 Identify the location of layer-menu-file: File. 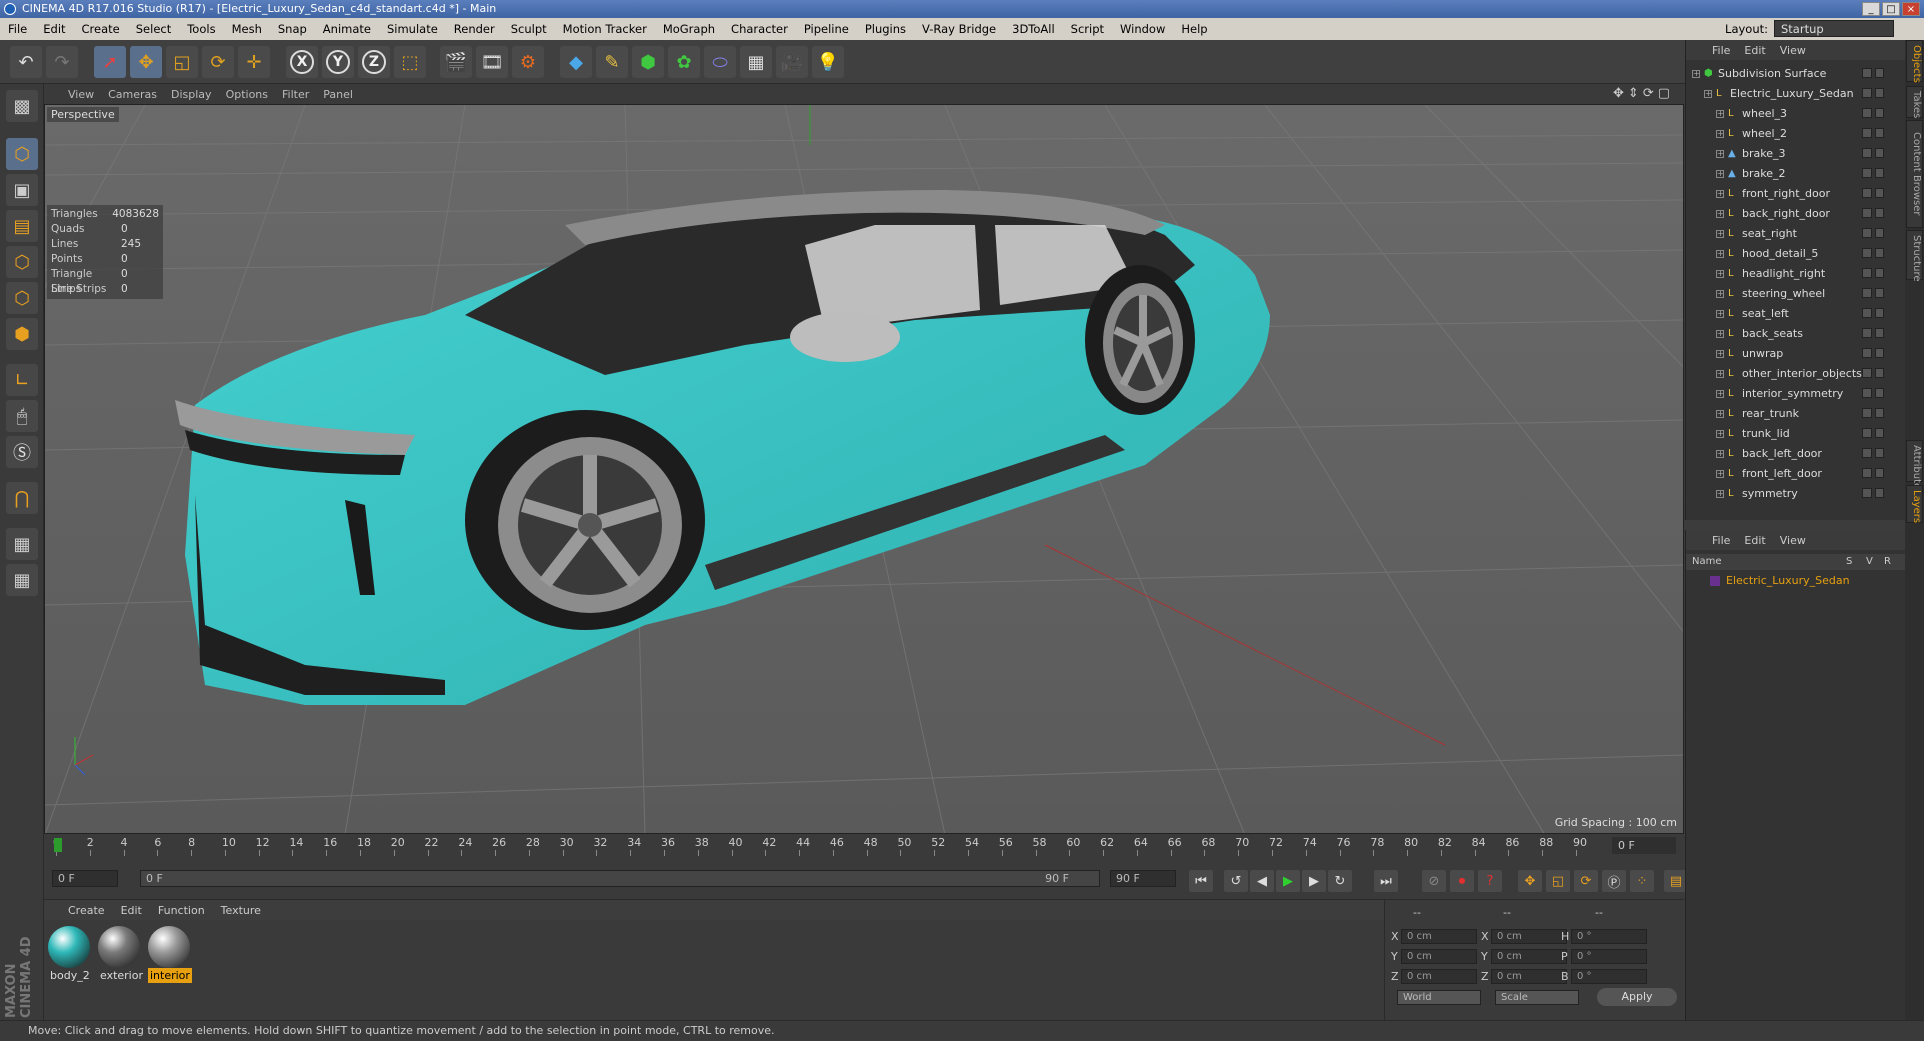
(1721, 540).